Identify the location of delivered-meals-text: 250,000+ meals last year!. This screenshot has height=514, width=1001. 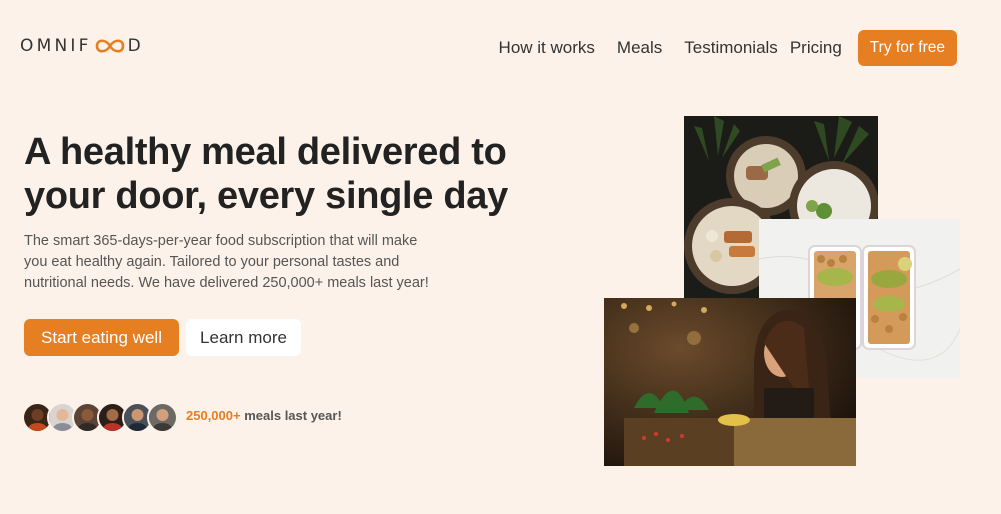
(264, 415).